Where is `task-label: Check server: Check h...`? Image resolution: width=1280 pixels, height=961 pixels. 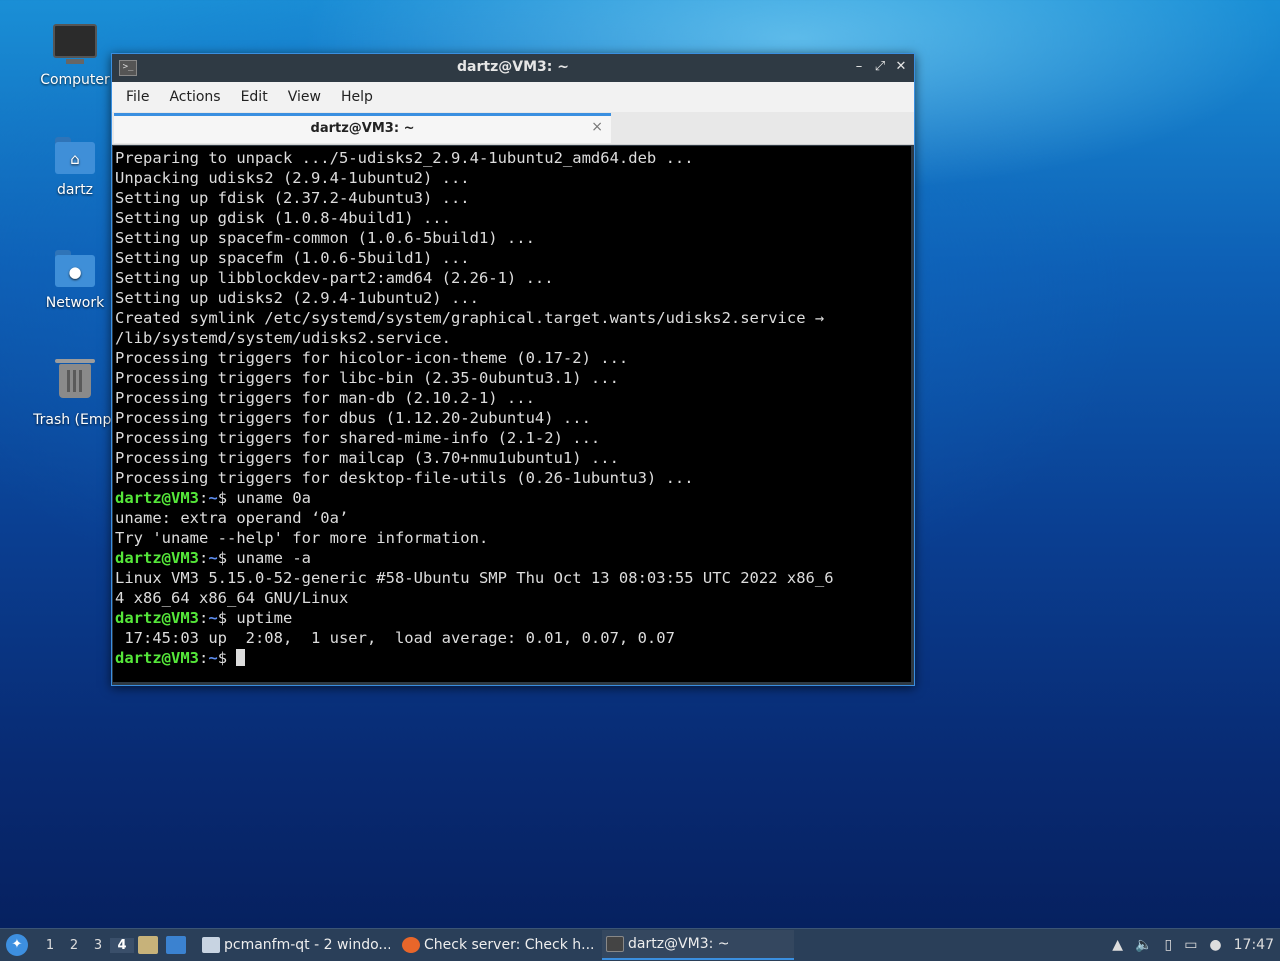 task-label: Check server: Check h... is located at coordinates (509, 945).